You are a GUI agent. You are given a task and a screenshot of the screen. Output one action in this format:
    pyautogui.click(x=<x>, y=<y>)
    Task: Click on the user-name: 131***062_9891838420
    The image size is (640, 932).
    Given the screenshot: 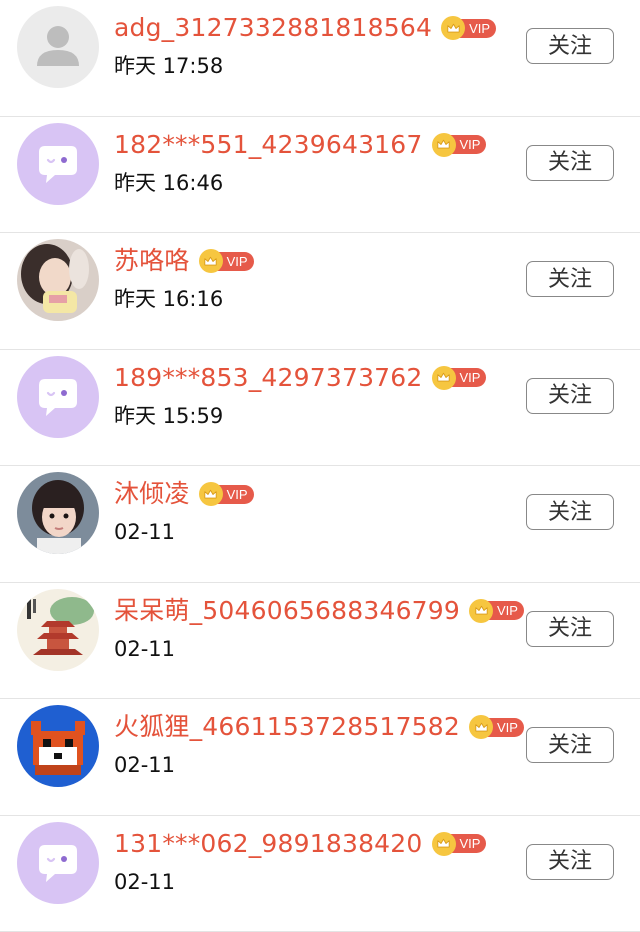 What is the action you would take?
    pyautogui.click(x=268, y=844)
    